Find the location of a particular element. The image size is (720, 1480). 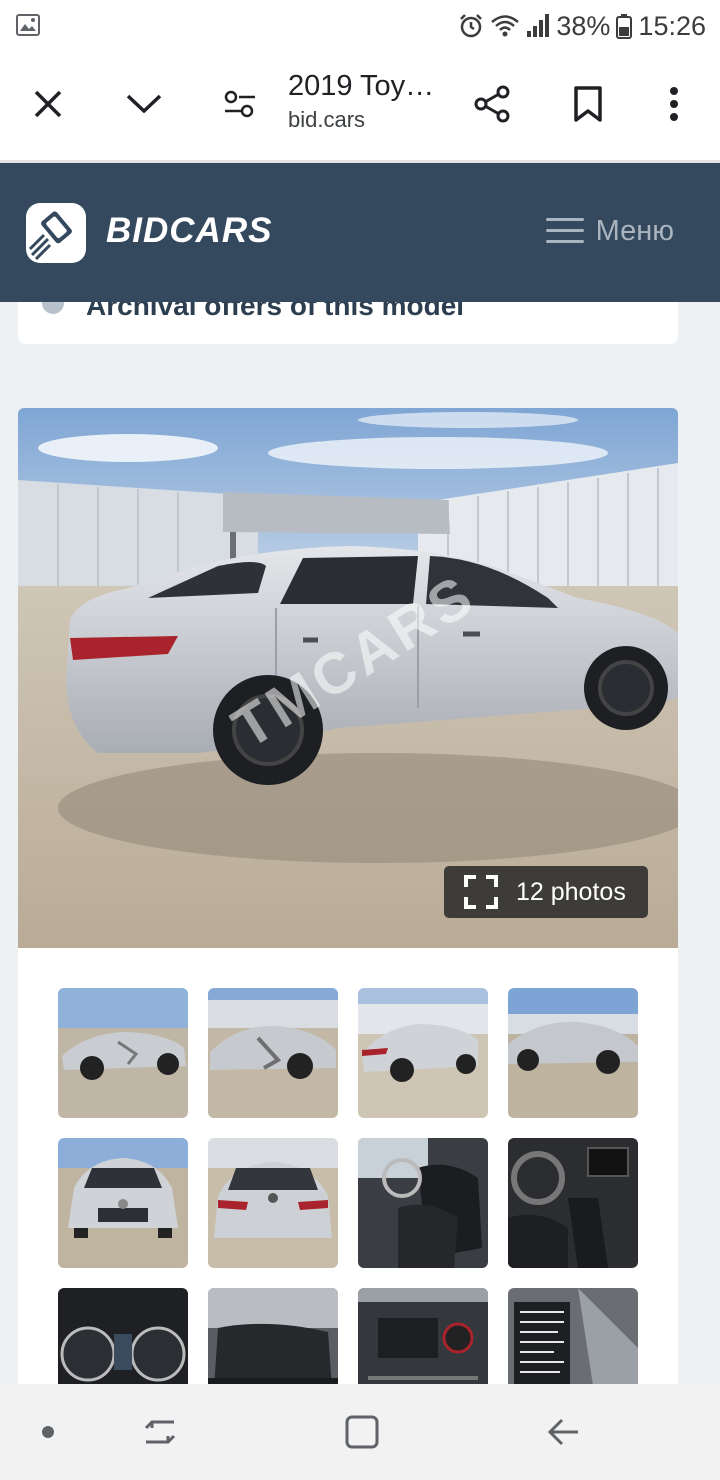

status-indicators: 38% 15:26 is located at coordinates (582, 26).